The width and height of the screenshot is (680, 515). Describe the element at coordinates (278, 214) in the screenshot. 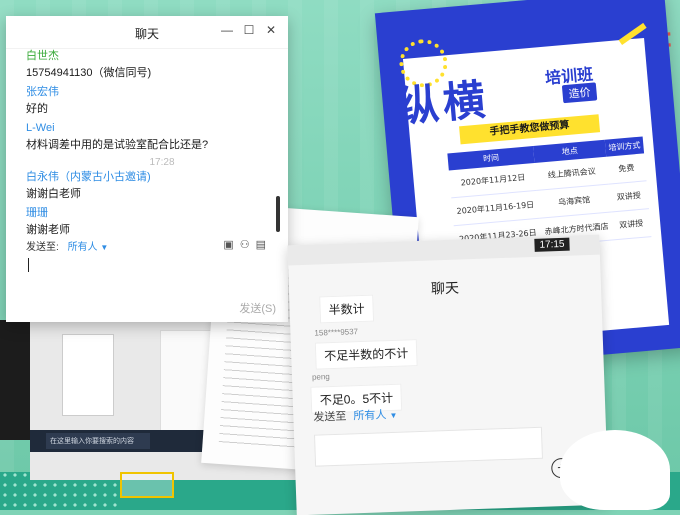

I see `scrollbar-thumb` at that location.